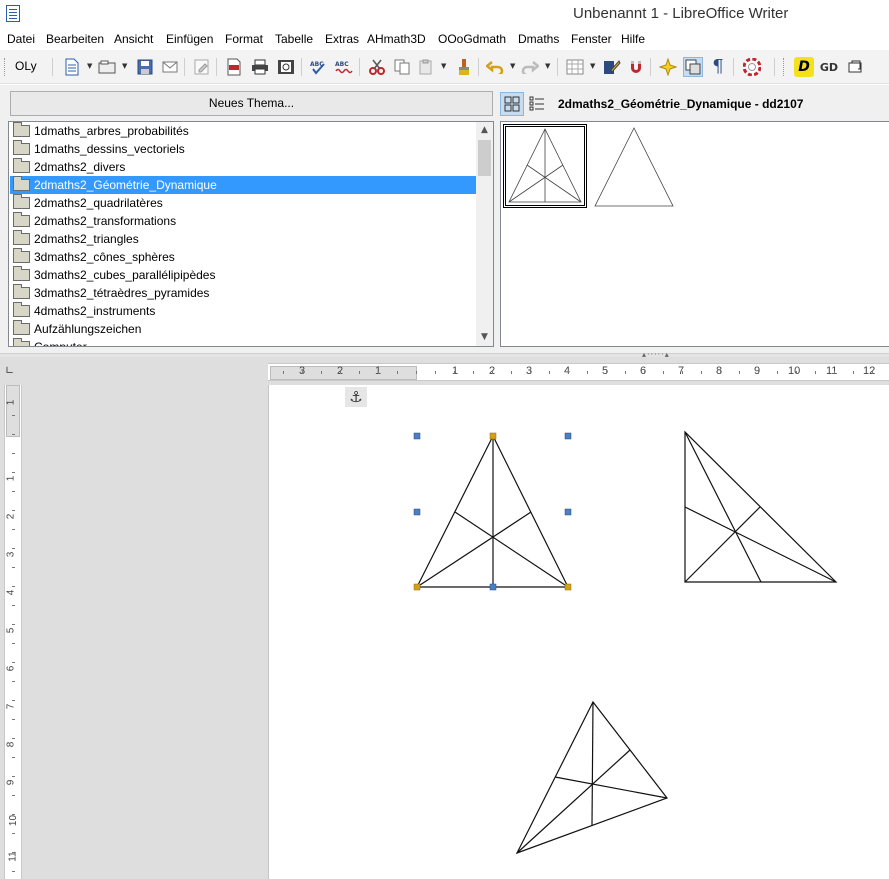  Describe the element at coordinates (243, 131) in the screenshot. I see `theme-list-item: 1dmaths_arbres_probabilités` at that location.